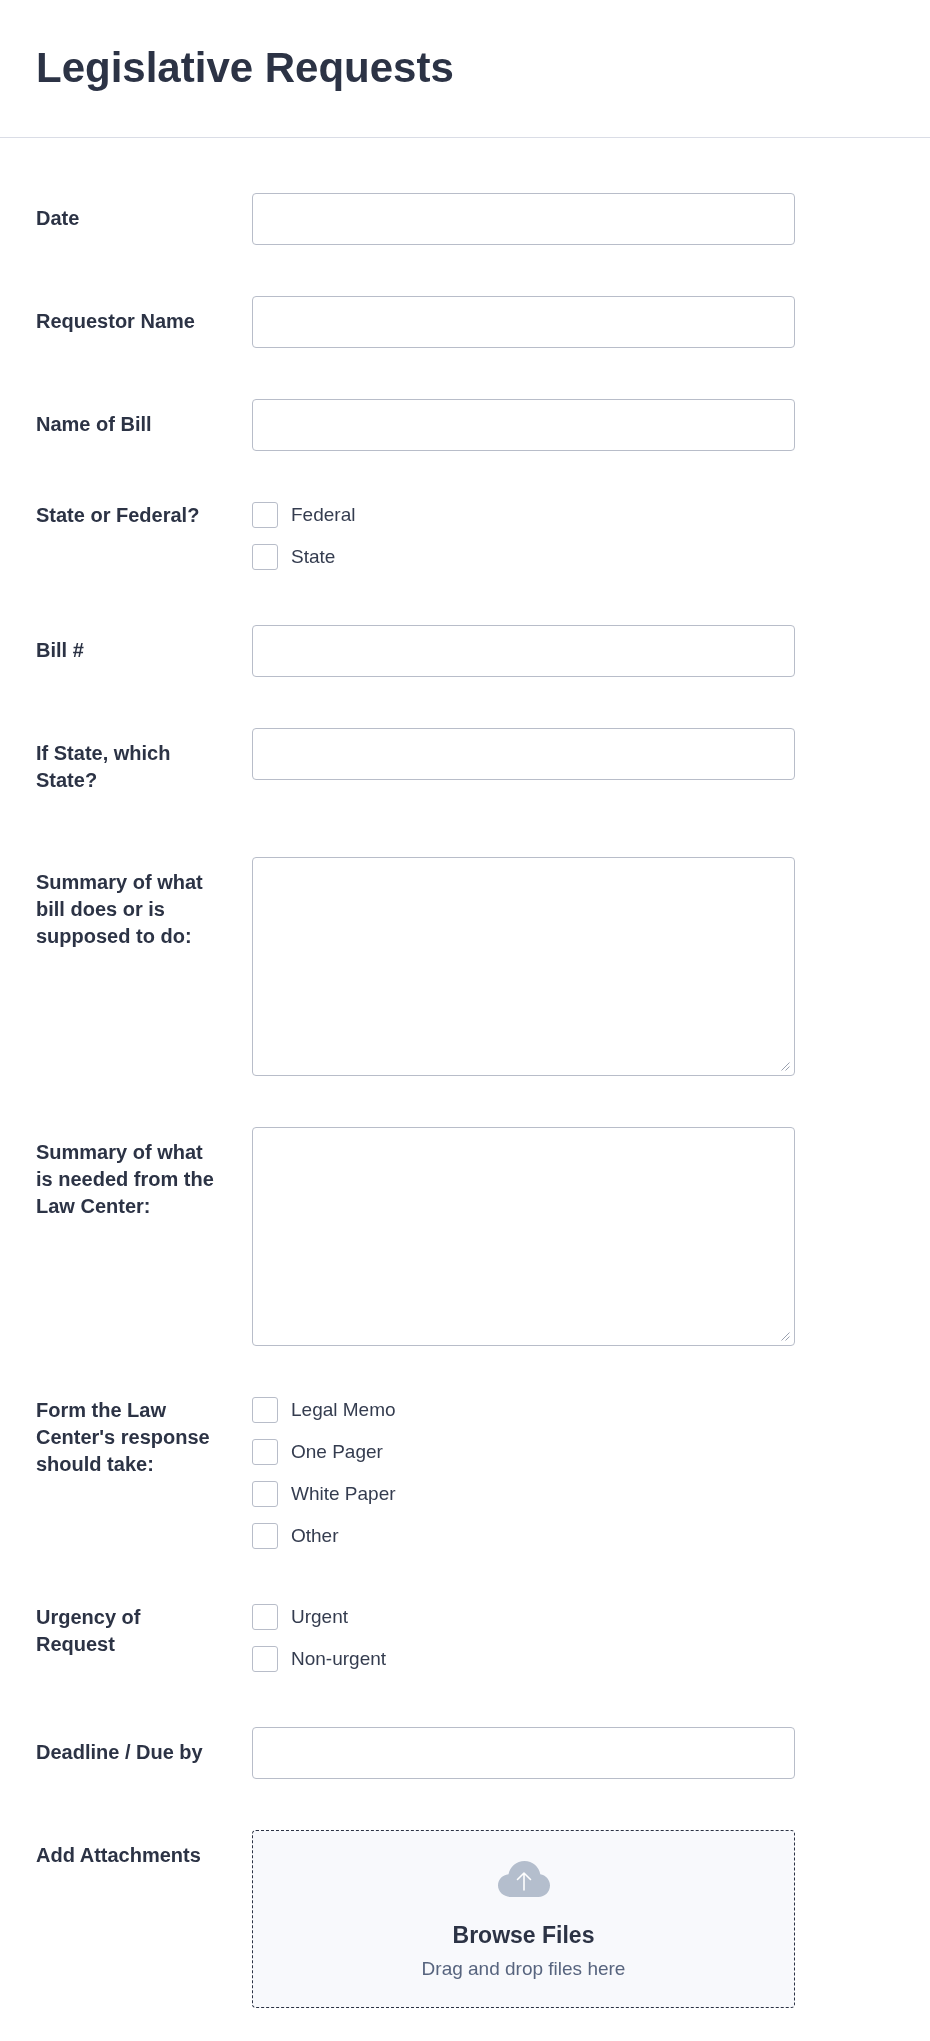 Image resolution: width=930 pixels, height=2041 pixels. I want to click on option-label: One Pager, so click(337, 1452).